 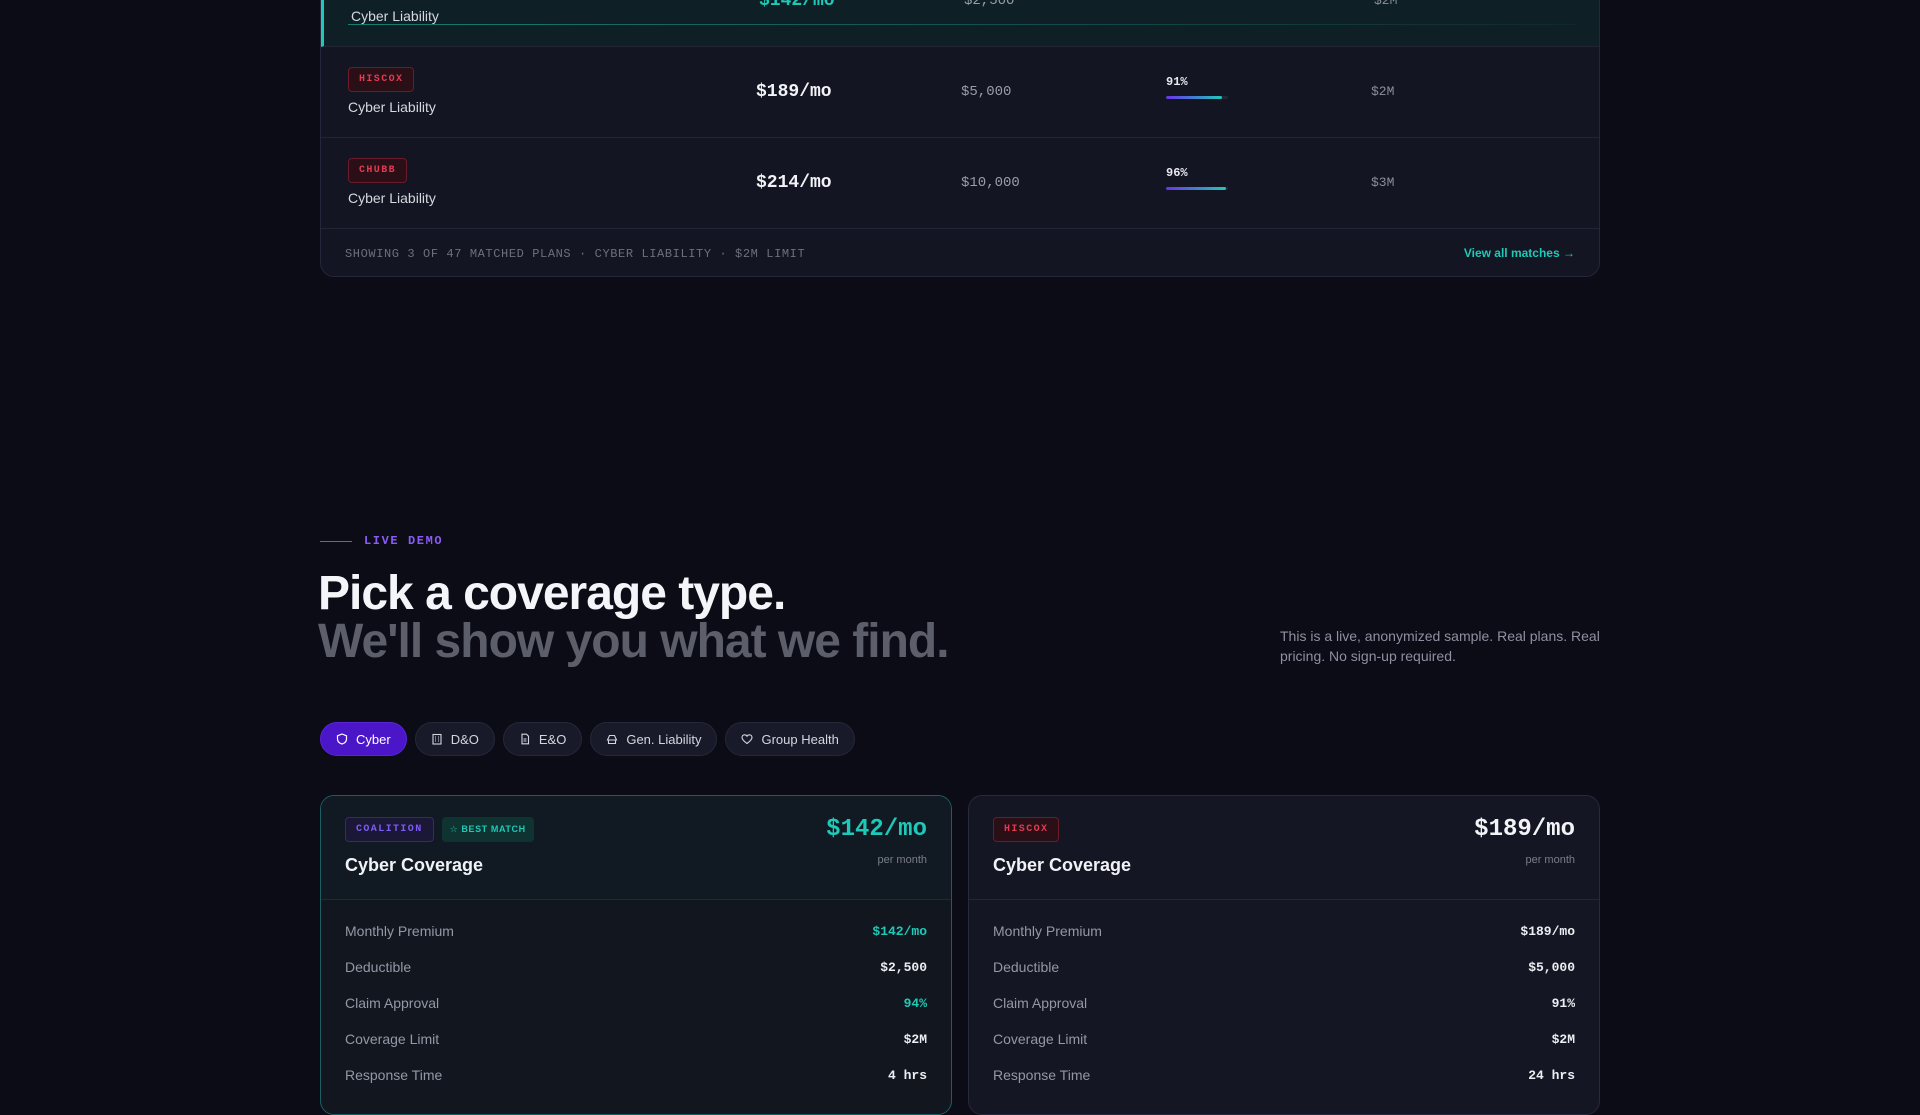 I want to click on eyebrow-label: LIVE DEMO, so click(x=404, y=541).